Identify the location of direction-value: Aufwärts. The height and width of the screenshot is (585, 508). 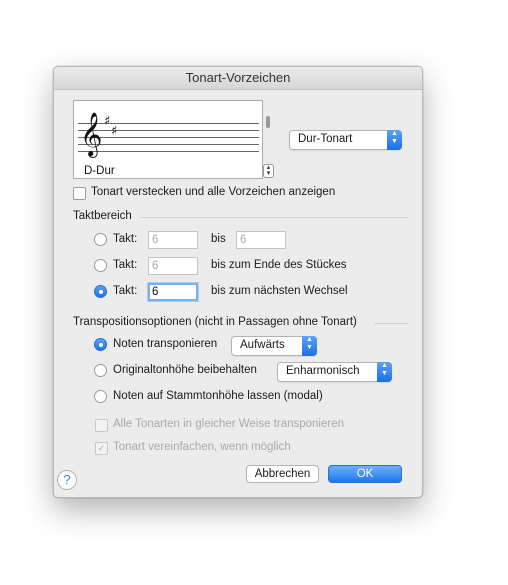
(262, 345).